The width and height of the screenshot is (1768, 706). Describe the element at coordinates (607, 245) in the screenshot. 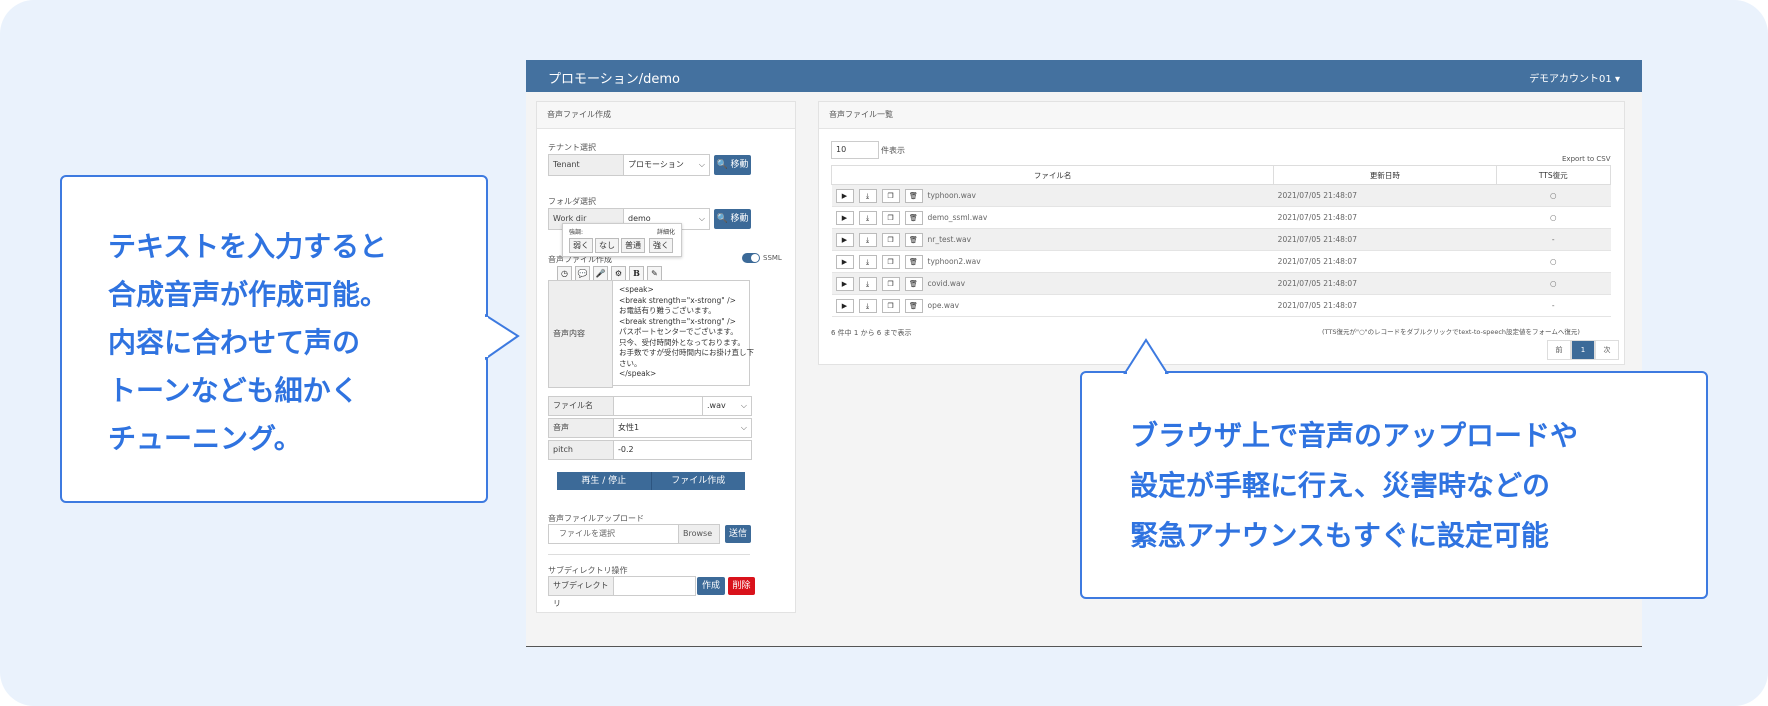

I see `emphasis-none-button: なし` at that location.